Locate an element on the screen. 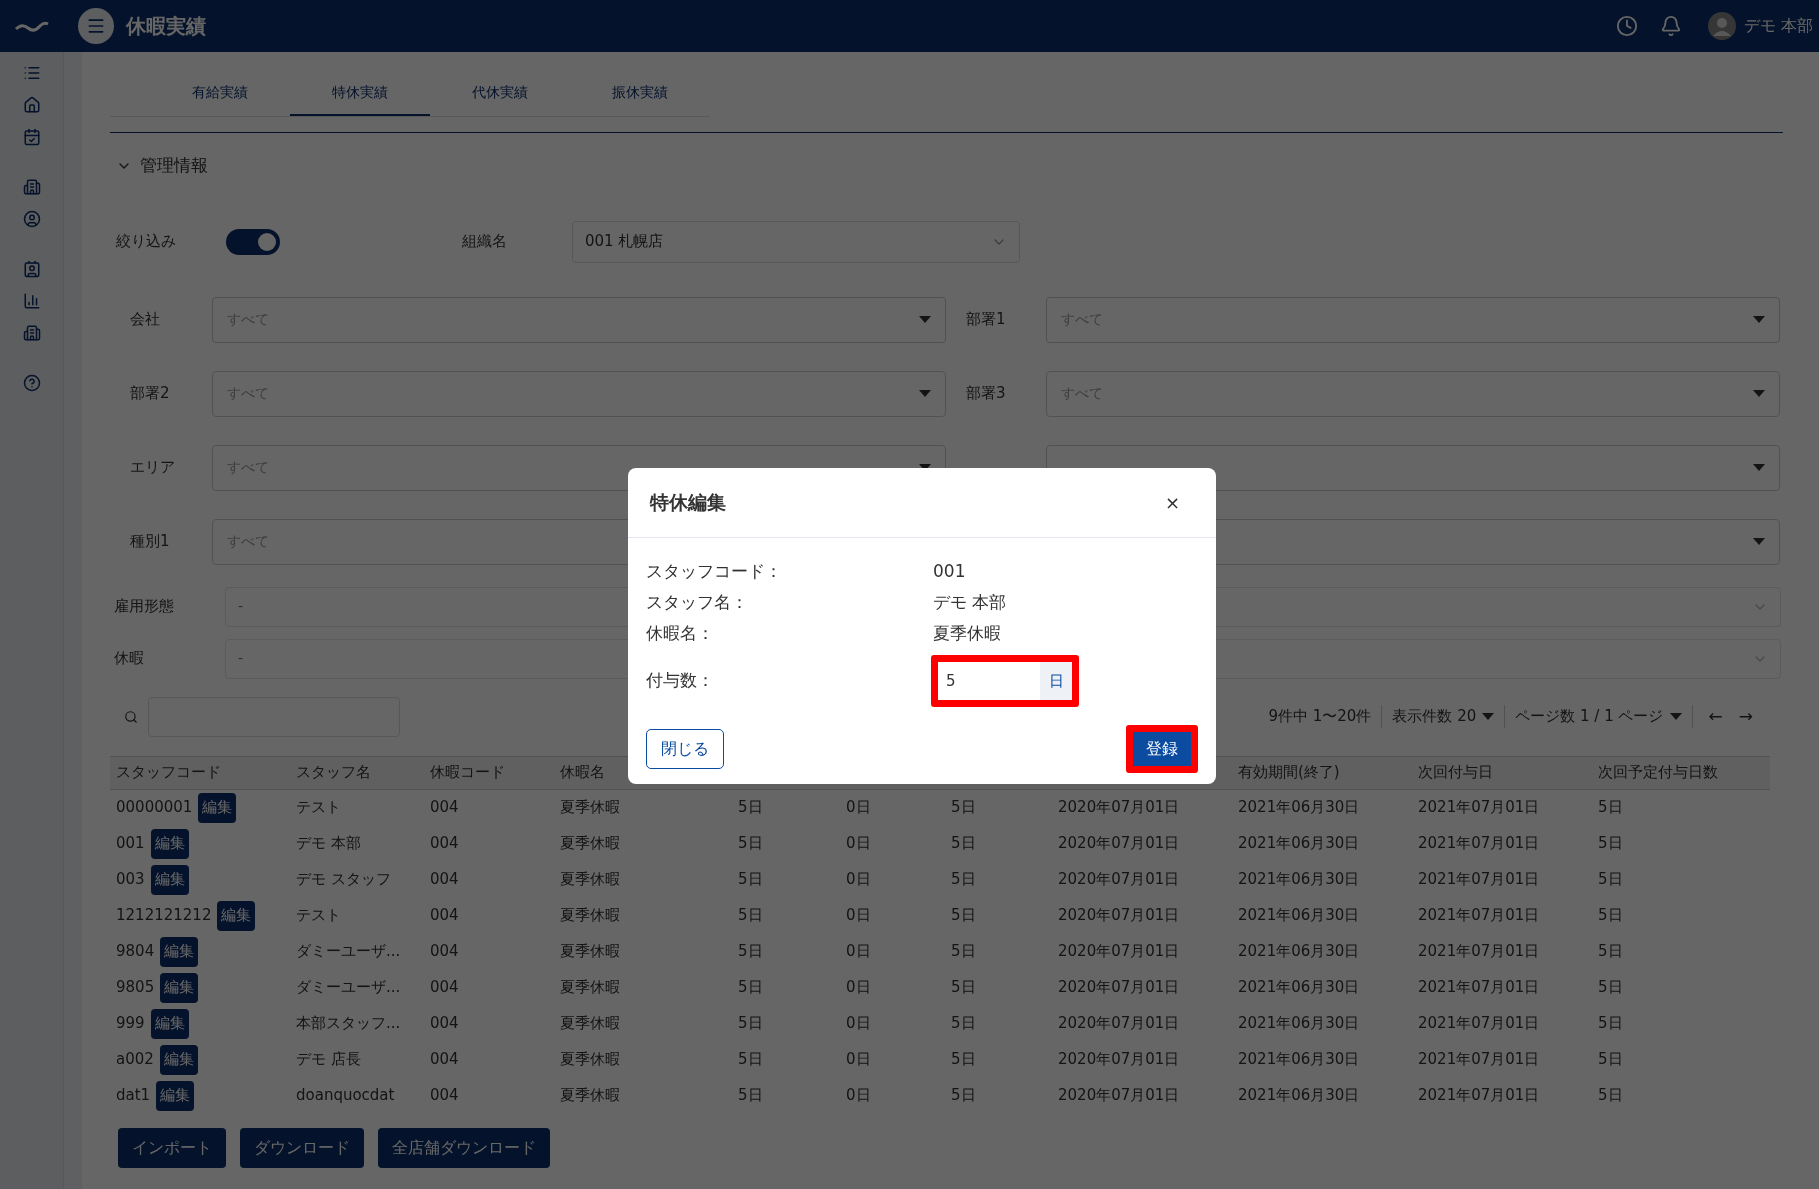 The width and height of the screenshot is (1819, 1189). user-name: デモ 本部 is located at coordinates (1778, 26).